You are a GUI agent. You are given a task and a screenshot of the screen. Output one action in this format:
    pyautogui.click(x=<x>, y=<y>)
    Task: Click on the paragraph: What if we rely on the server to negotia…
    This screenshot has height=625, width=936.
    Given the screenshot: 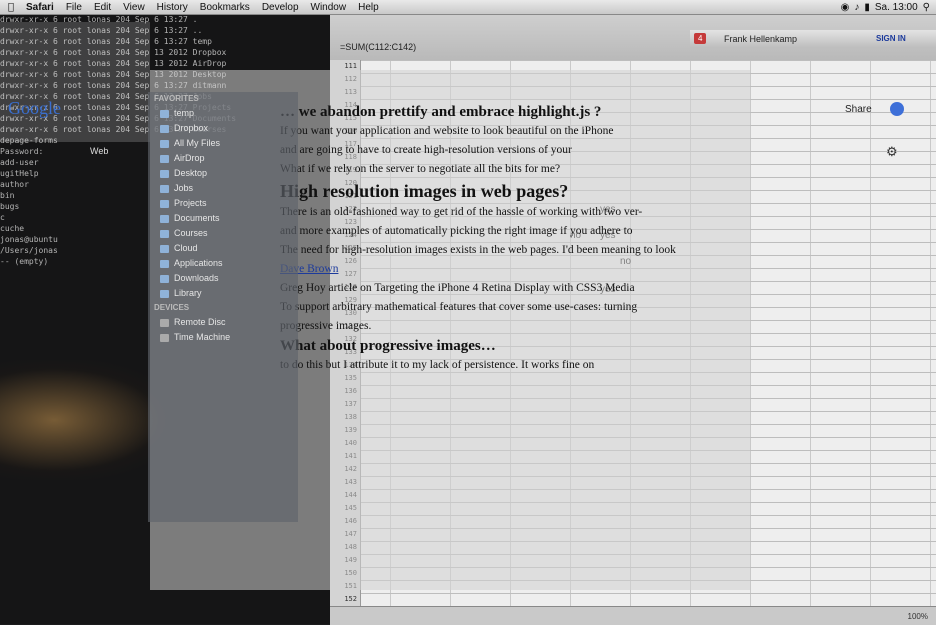 What is the action you would take?
    pyautogui.click(x=420, y=169)
    